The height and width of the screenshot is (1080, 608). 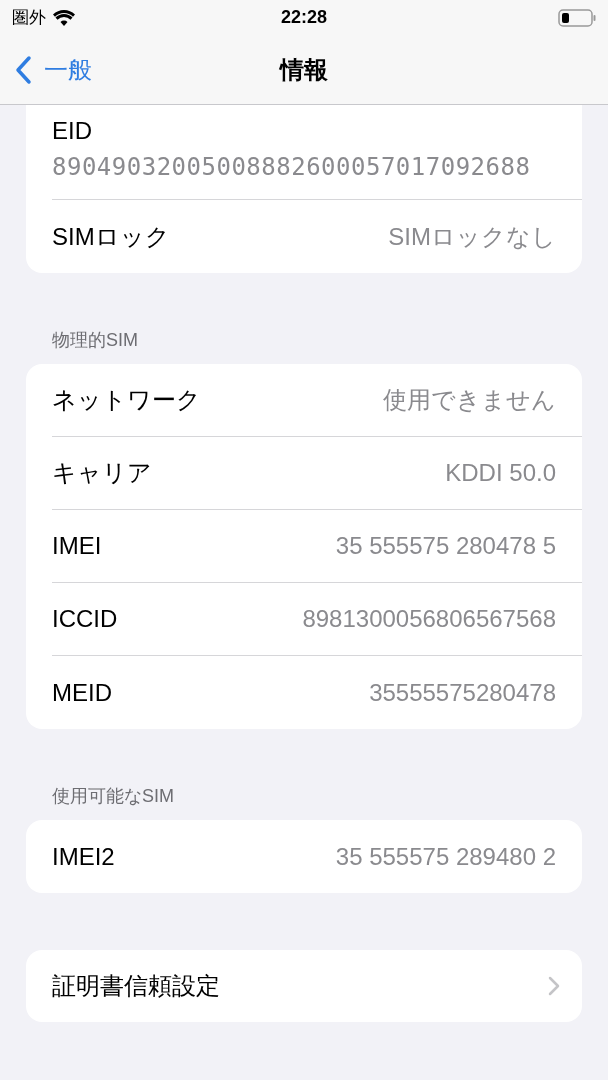 What do you see at coordinates (72, 131) in the screenshot?
I see `row-label: EID` at bounding box center [72, 131].